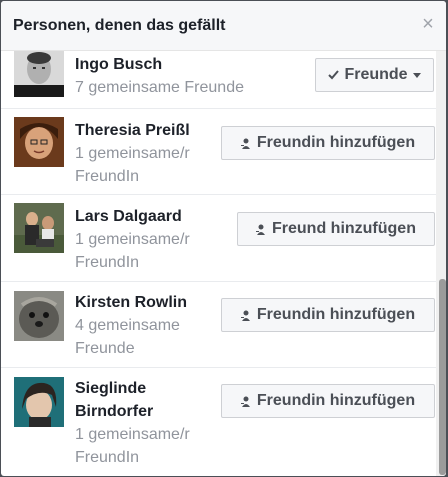 Image resolution: width=448 pixels, height=477 pixels. What do you see at coordinates (159, 87) in the screenshot?
I see `mutual-friends: 7 gemeinsame Freunde` at bounding box center [159, 87].